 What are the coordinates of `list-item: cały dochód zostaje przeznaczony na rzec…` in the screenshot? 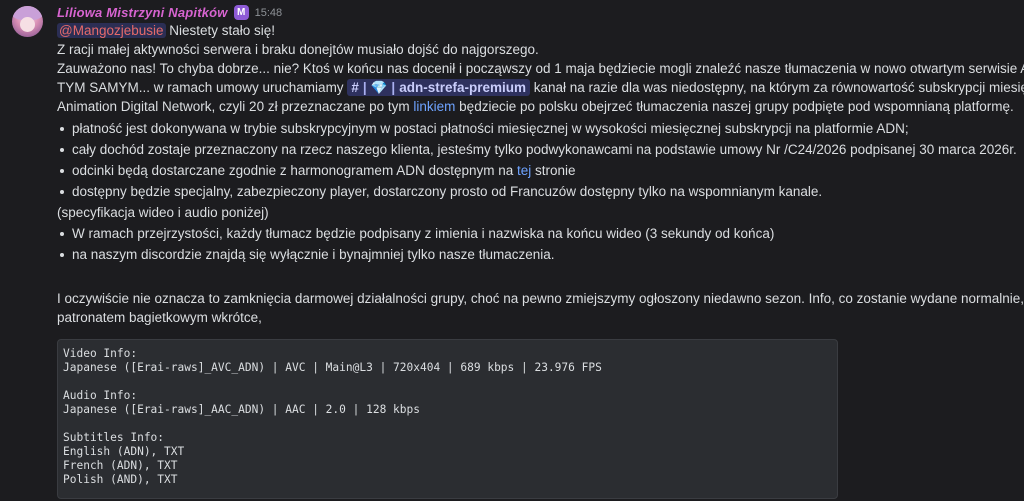 It's located at (537, 149).